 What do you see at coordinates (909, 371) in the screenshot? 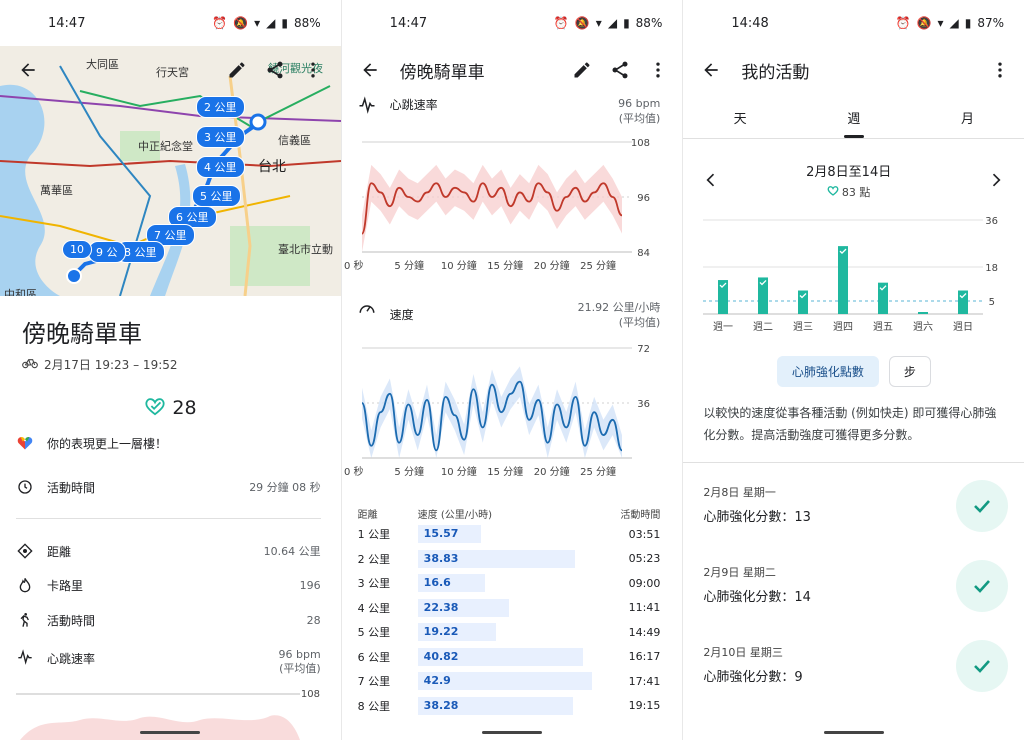
I see `chip-steps: 步` at bounding box center [909, 371].